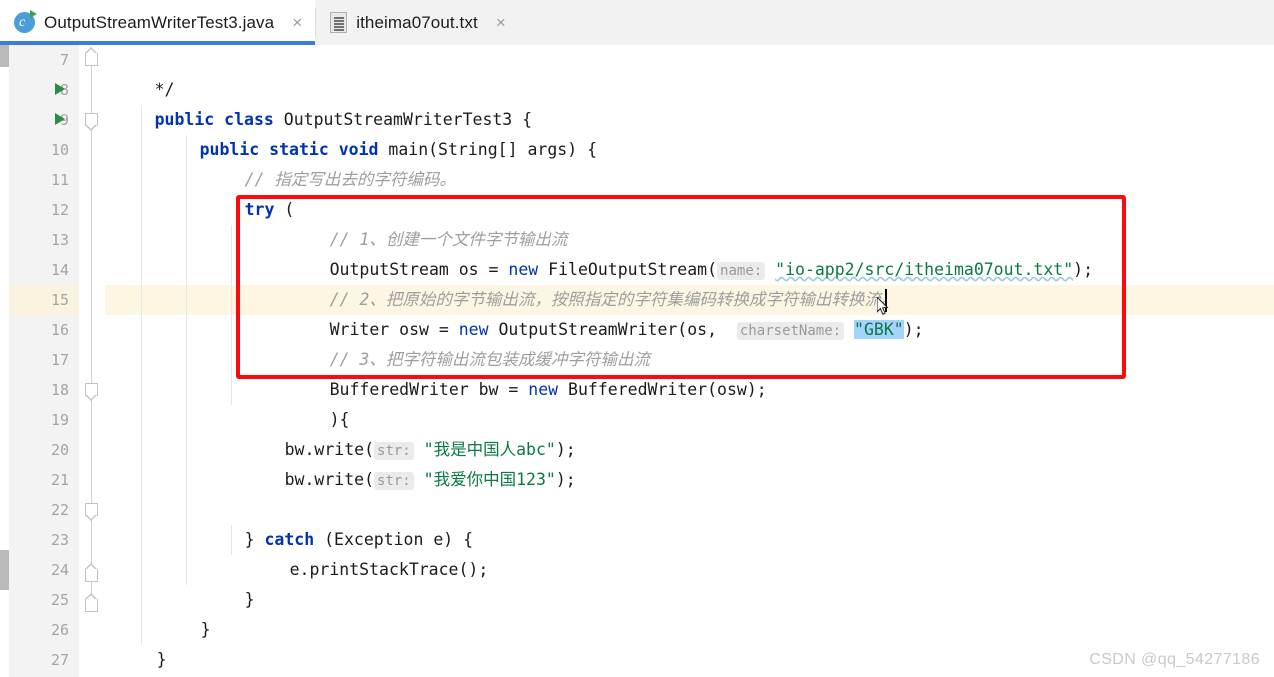 The height and width of the screenshot is (677, 1274). I want to click on tab-itheima07out-txt: itheima07out.txt ×, so click(417, 22).